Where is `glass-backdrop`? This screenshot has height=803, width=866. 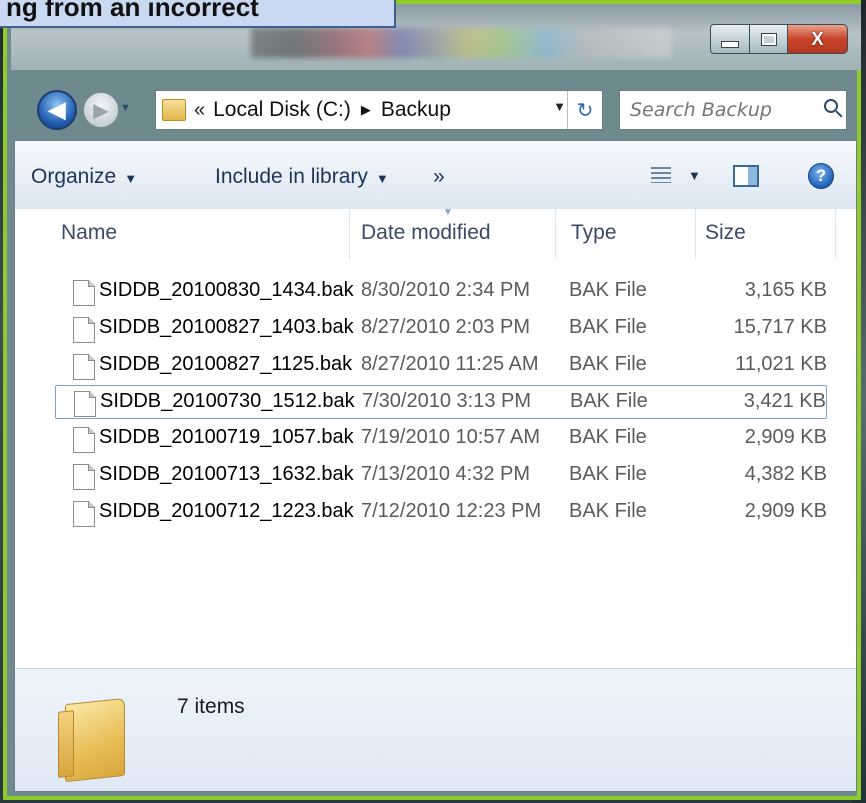
glass-backdrop is located at coordinates (461, 43).